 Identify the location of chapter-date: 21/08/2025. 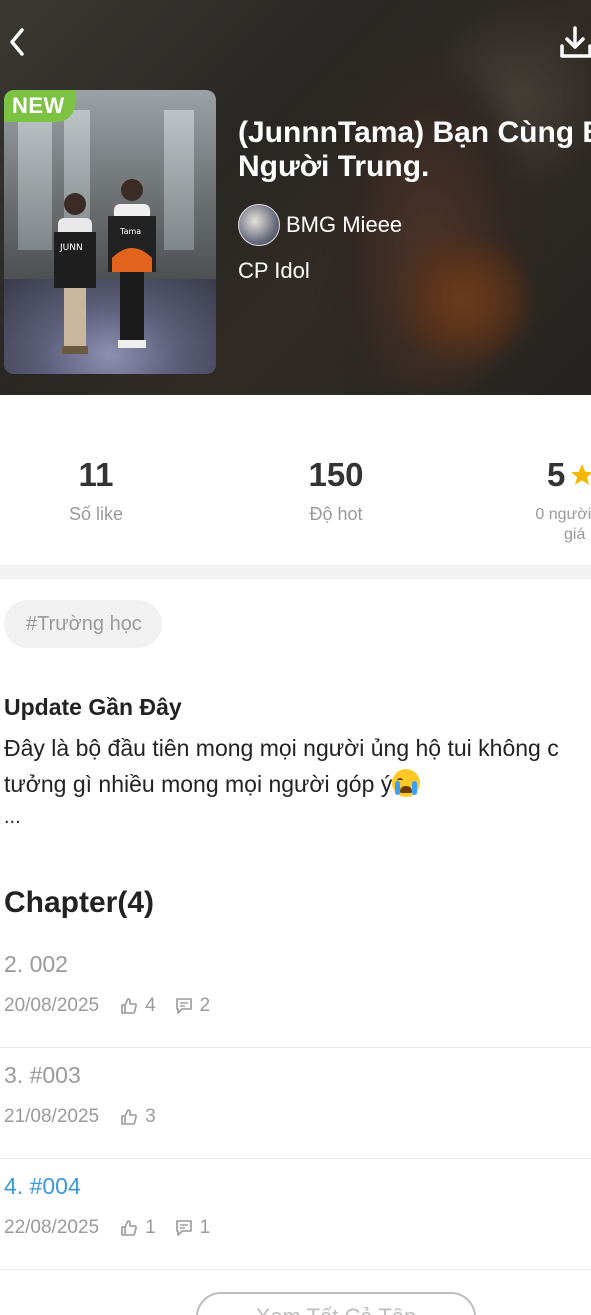
(52, 1116).